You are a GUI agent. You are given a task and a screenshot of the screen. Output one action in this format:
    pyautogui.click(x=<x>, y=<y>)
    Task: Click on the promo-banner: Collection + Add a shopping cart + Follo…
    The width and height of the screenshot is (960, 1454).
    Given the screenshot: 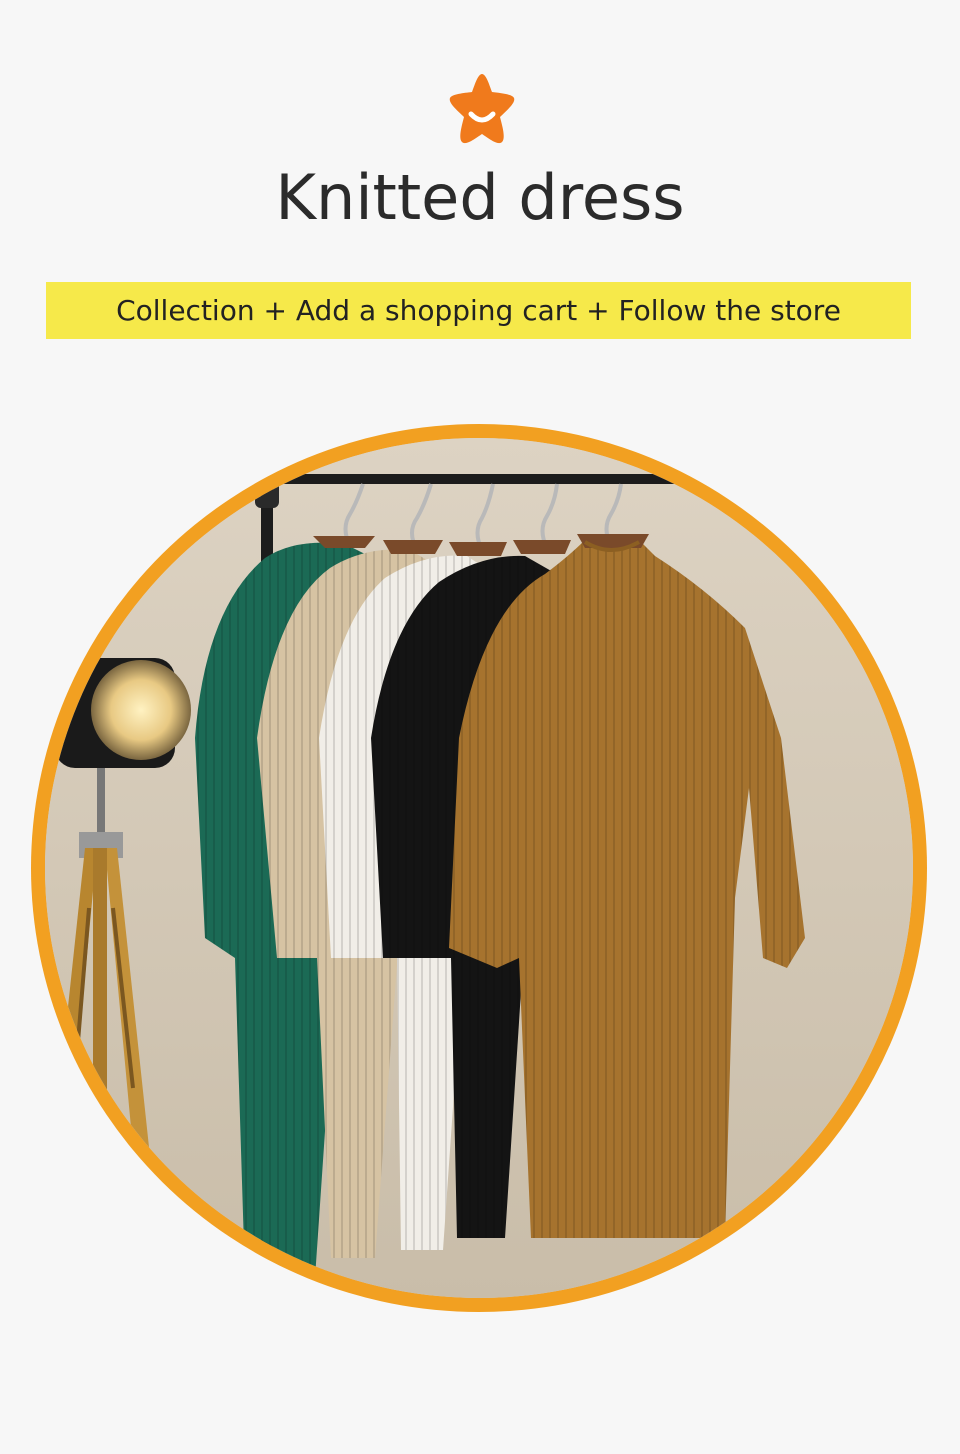 What is the action you would take?
    pyautogui.click(x=478, y=310)
    